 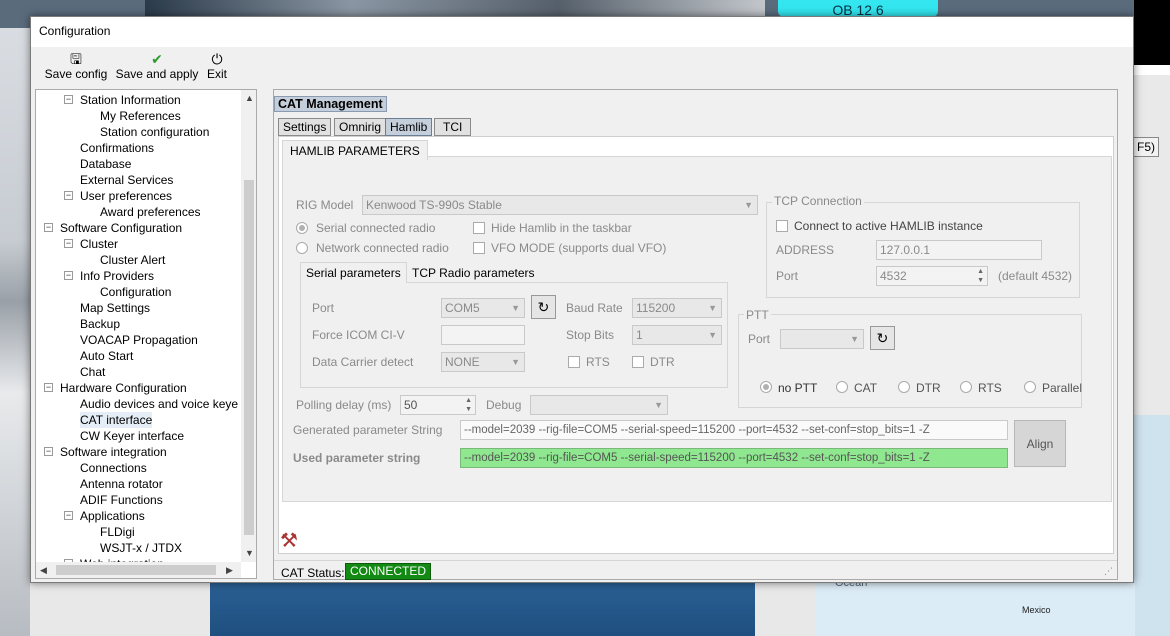 What do you see at coordinates (582, 32) in the screenshot?
I see `title-bar: Configuration` at bounding box center [582, 32].